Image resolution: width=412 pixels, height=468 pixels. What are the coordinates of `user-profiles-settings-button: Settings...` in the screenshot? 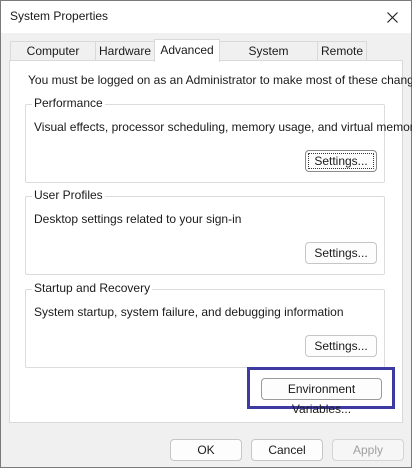 It's located at (341, 253).